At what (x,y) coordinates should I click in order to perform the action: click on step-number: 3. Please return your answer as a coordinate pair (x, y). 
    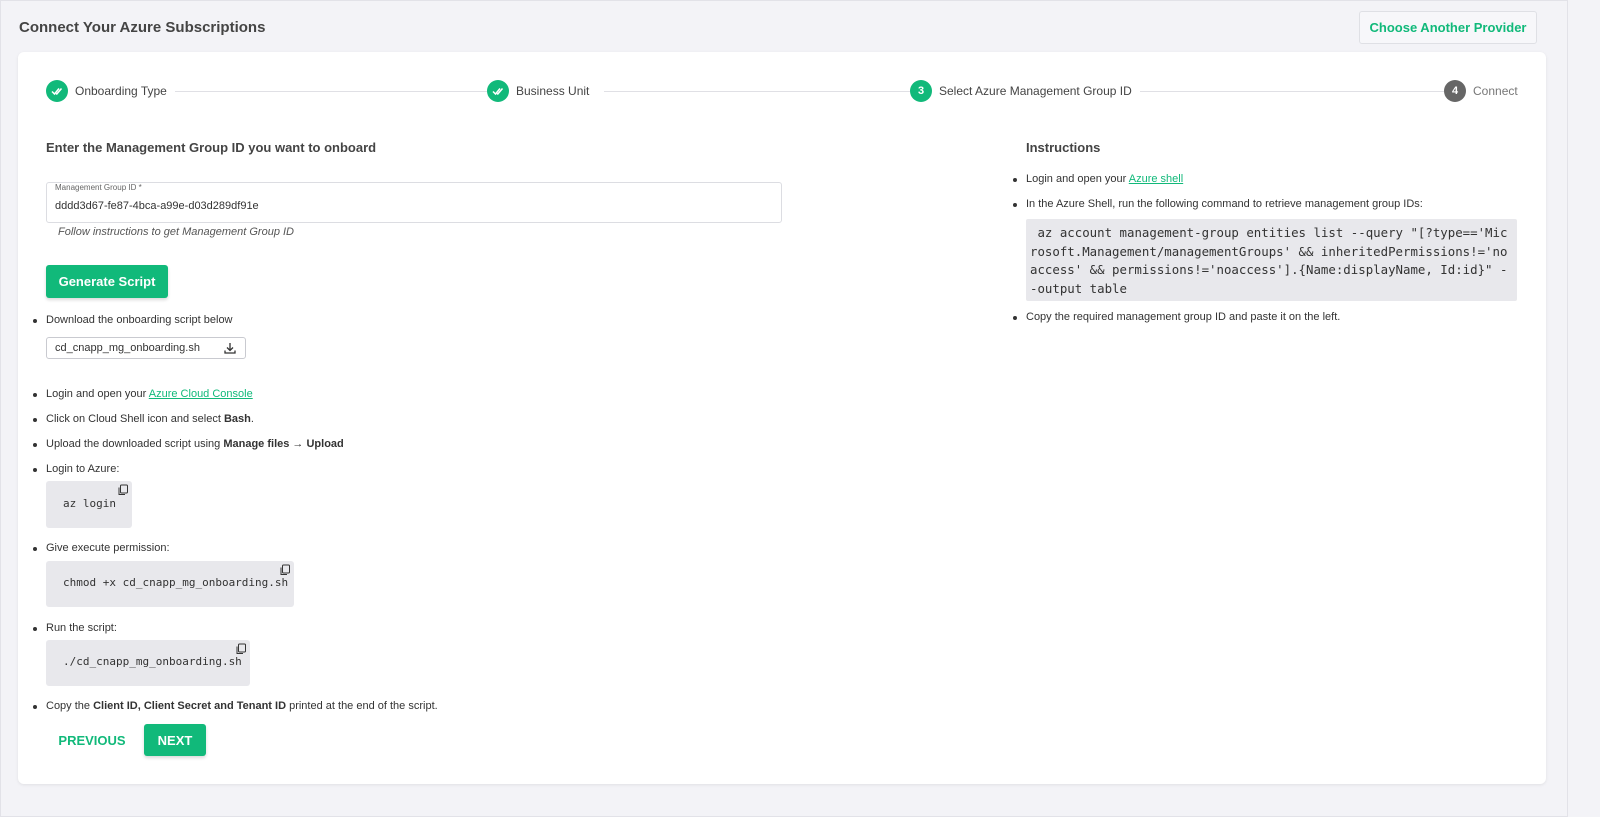
    Looking at the image, I should click on (921, 91).